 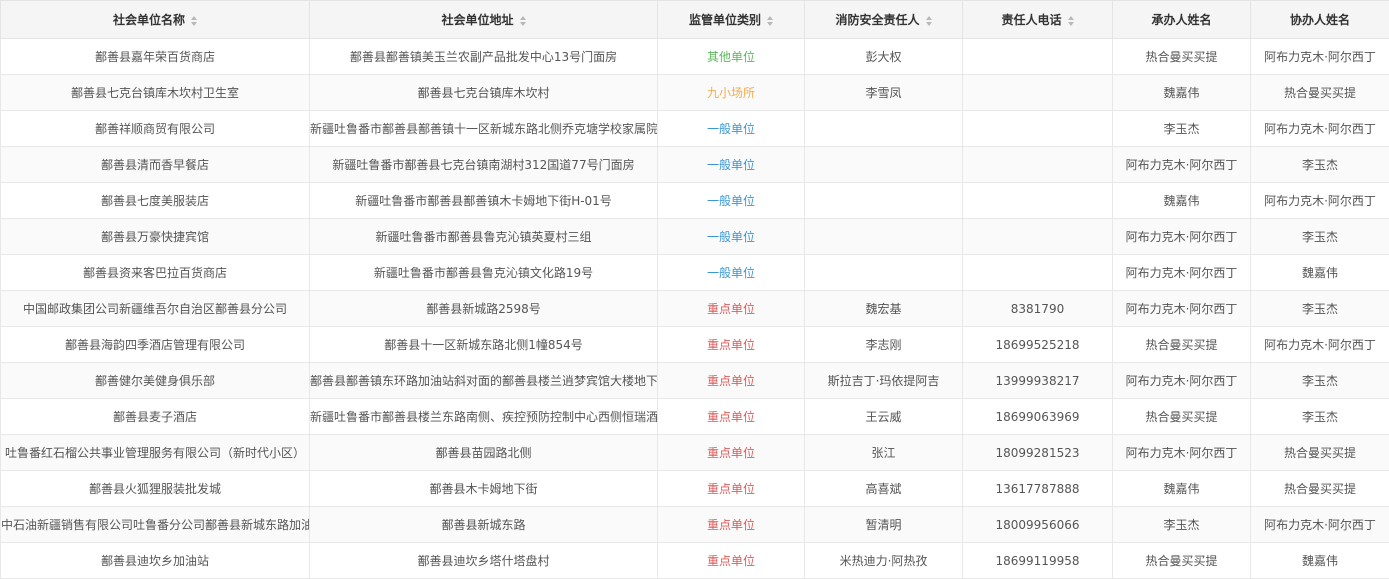 What do you see at coordinates (155, 57) in the screenshot?
I see `cell-unit-name: 鄯善县嘉年荣百货商店` at bounding box center [155, 57].